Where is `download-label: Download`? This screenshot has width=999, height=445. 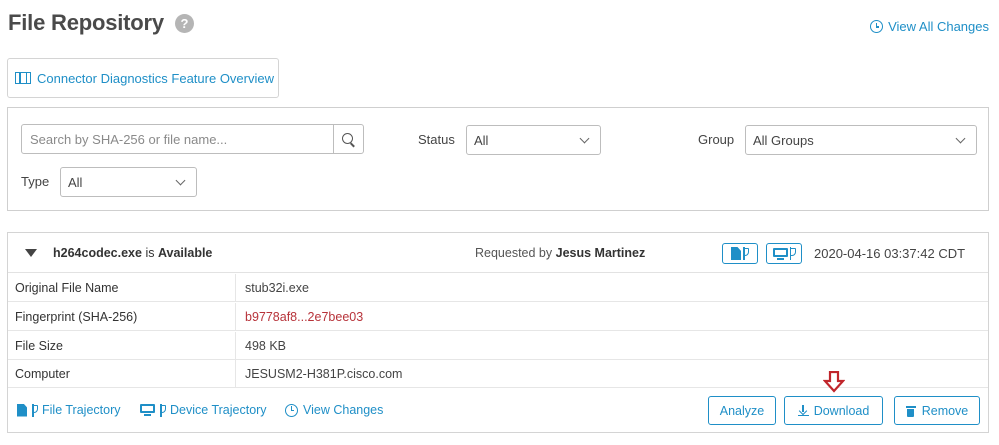 download-label: Download is located at coordinates (841, 410).